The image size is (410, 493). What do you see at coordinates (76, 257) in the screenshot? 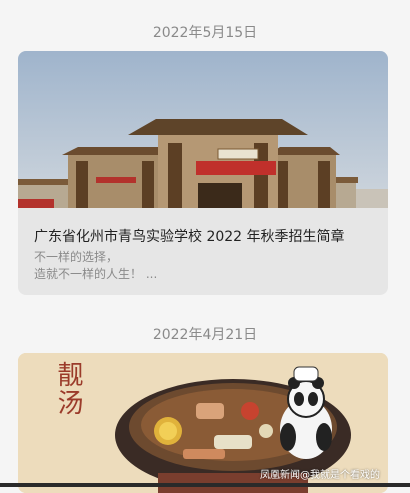
I see `summary-line: 不一样的选择，` at bounding box center [76, 257].